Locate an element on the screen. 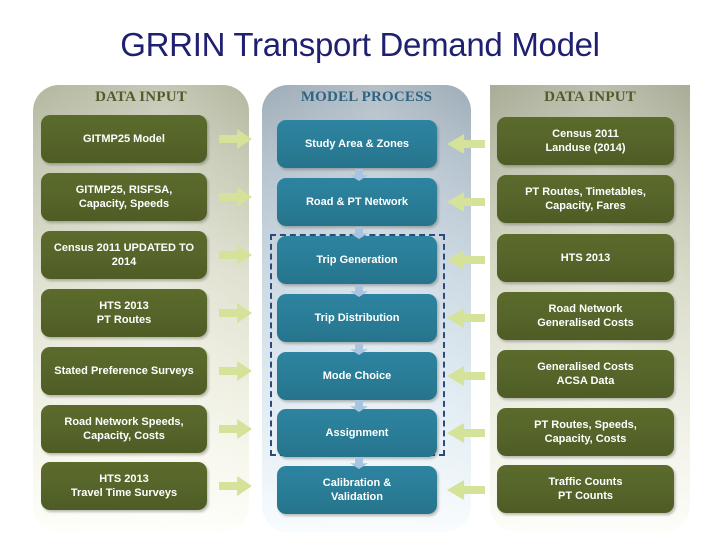 The image size is (720, 540). box-line: Calibration & is located at coordinates (357, 483).